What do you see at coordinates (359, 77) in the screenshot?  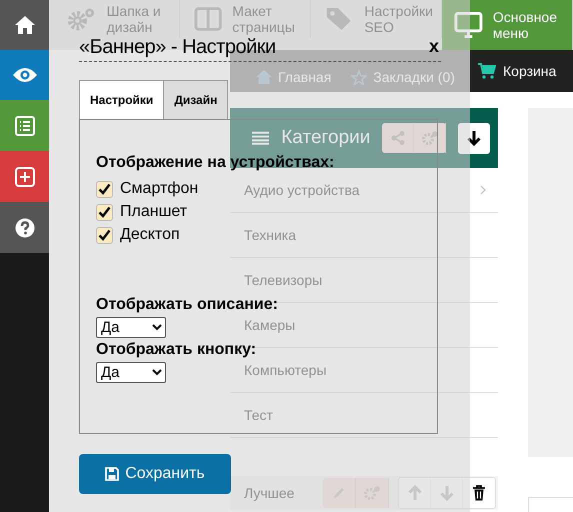 I see `star-icon` at bounding box center [359, 77].